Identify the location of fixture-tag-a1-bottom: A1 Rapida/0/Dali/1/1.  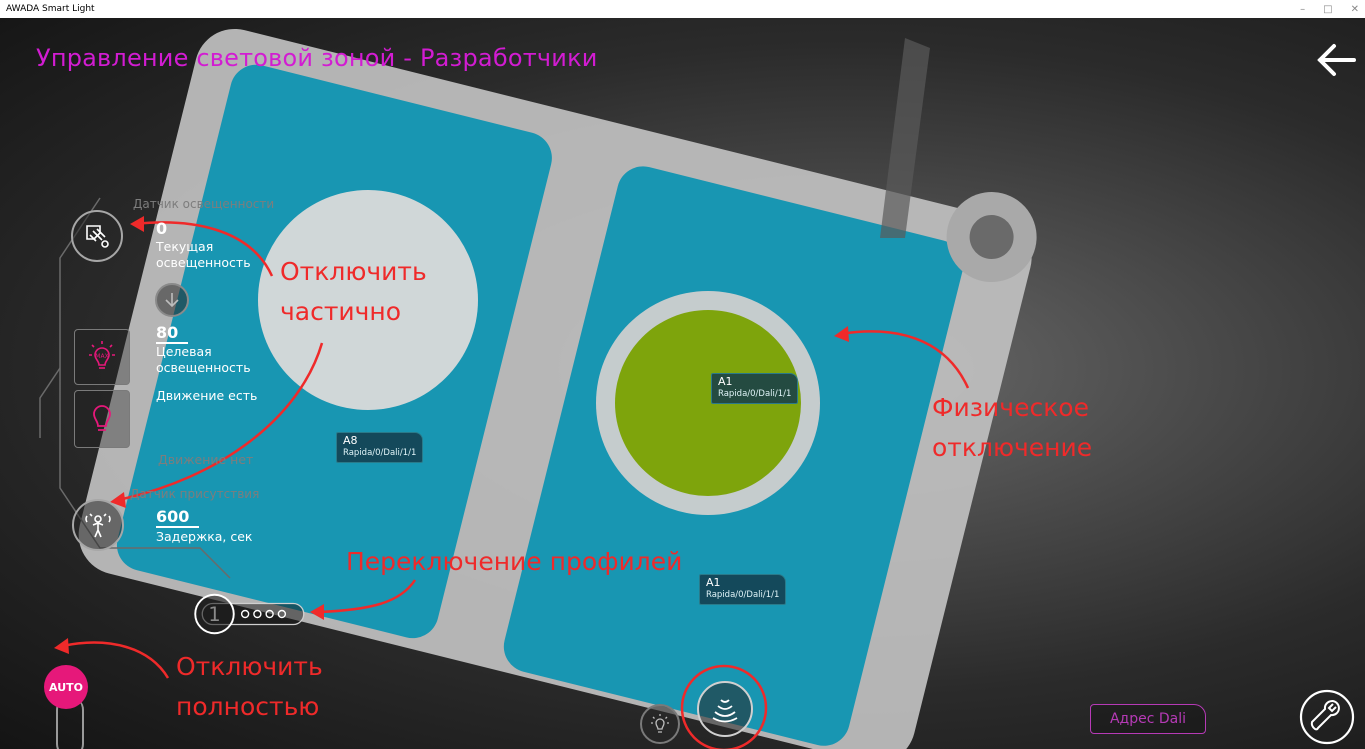
(743, 589).